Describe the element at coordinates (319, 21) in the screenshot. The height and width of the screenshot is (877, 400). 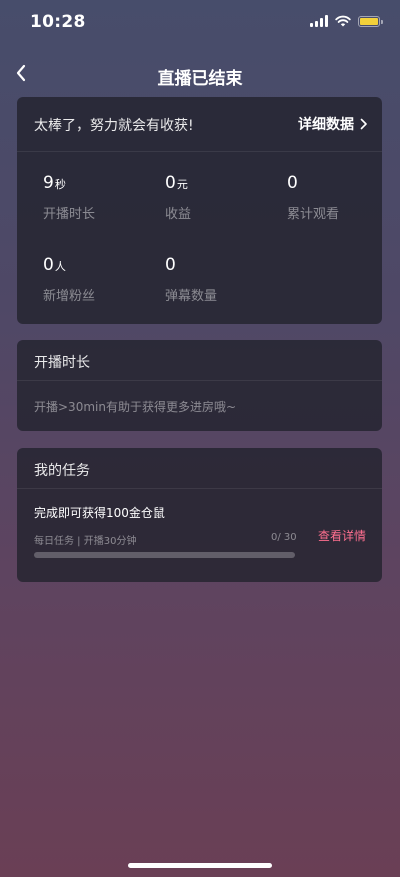
I see `cellular-signal-icon` at that location.